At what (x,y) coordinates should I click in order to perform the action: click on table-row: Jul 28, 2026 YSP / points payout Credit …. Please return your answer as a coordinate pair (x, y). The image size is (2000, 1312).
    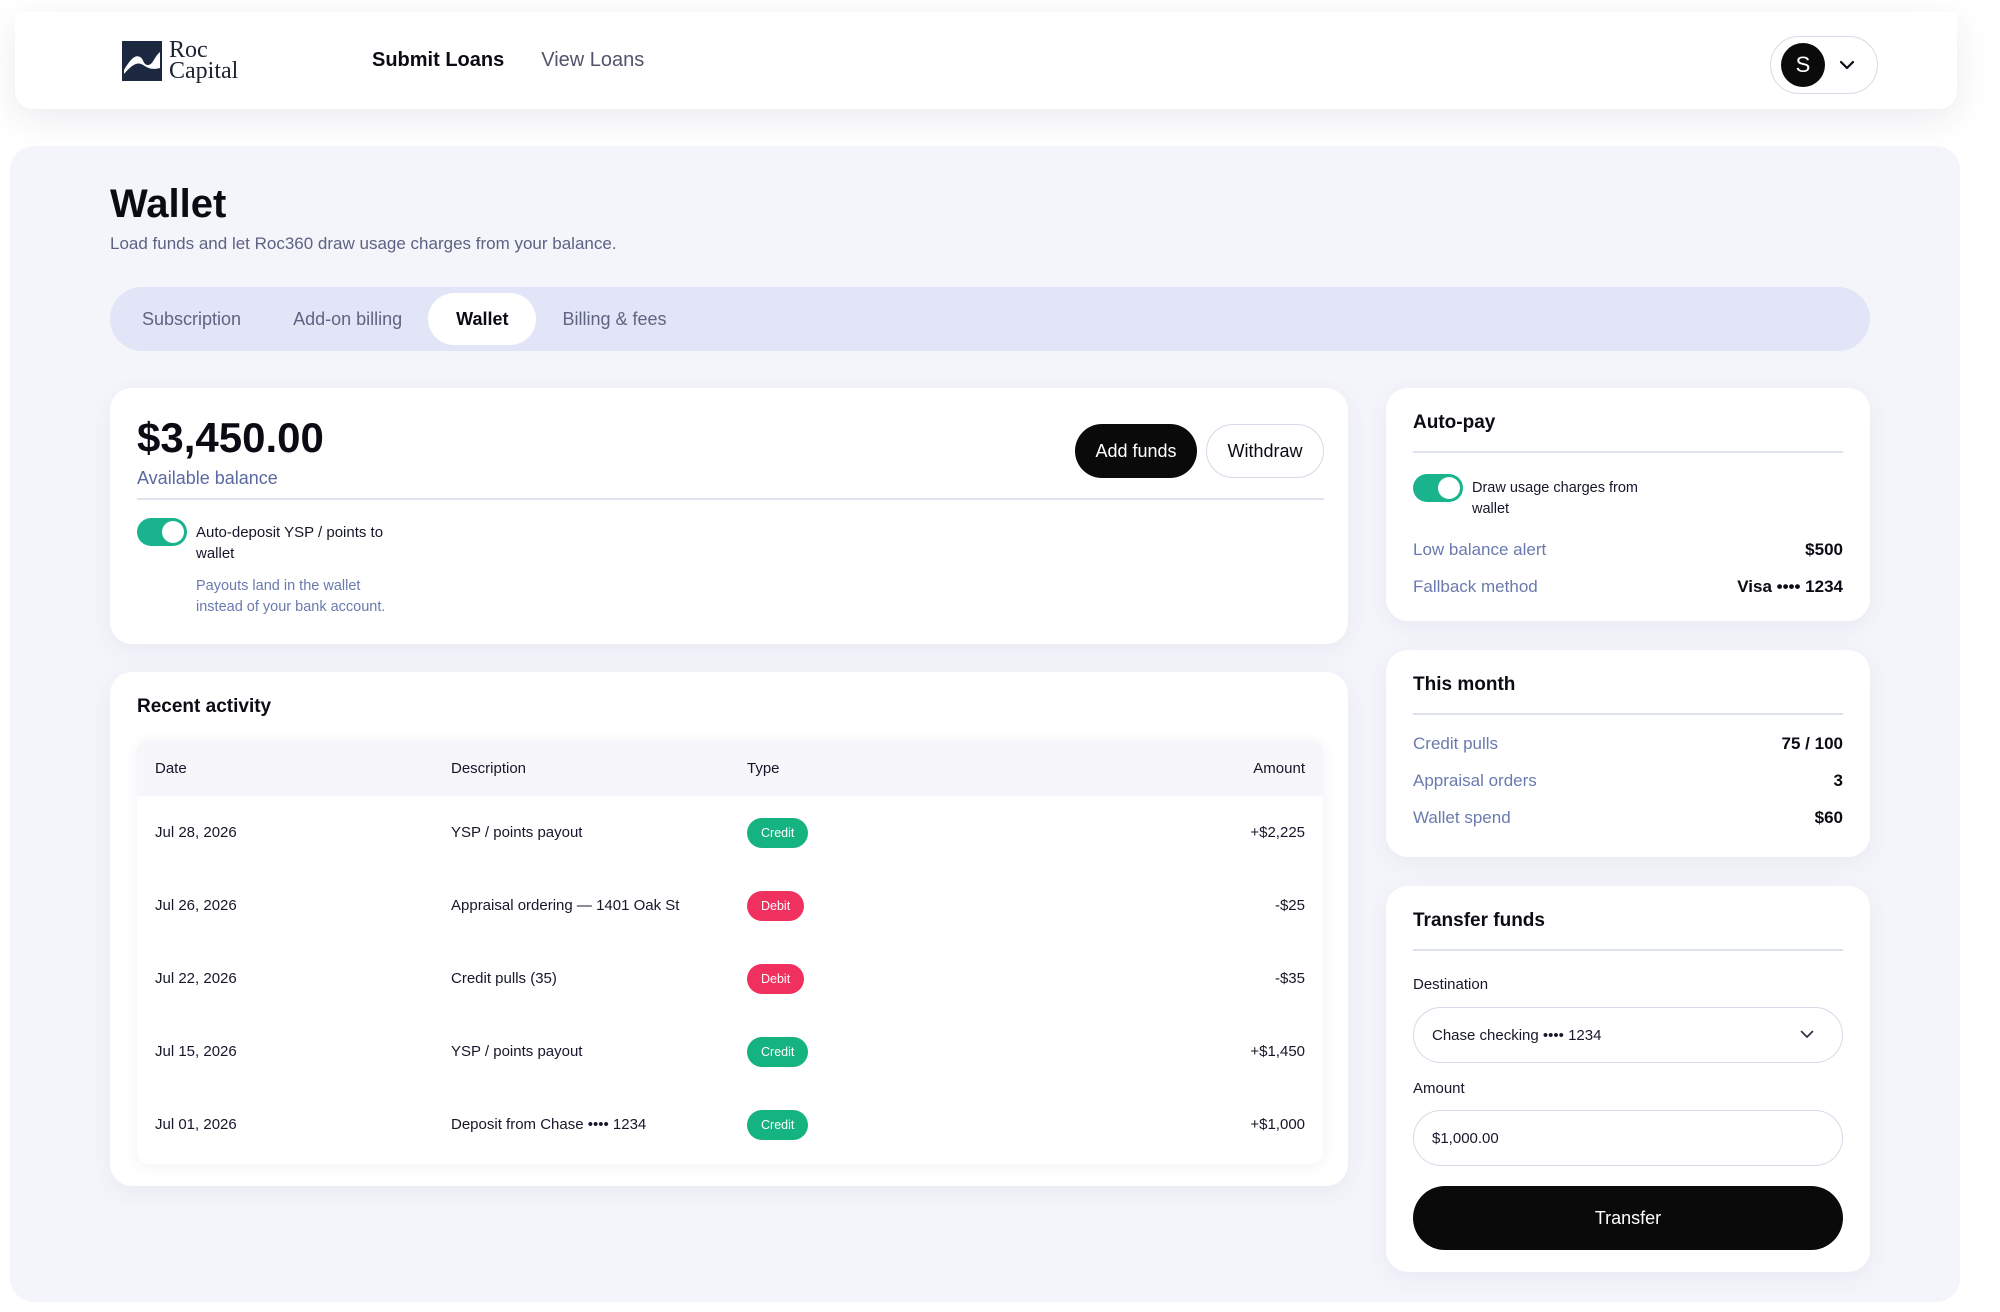
    Looking at the image, I should click on (730, 832).